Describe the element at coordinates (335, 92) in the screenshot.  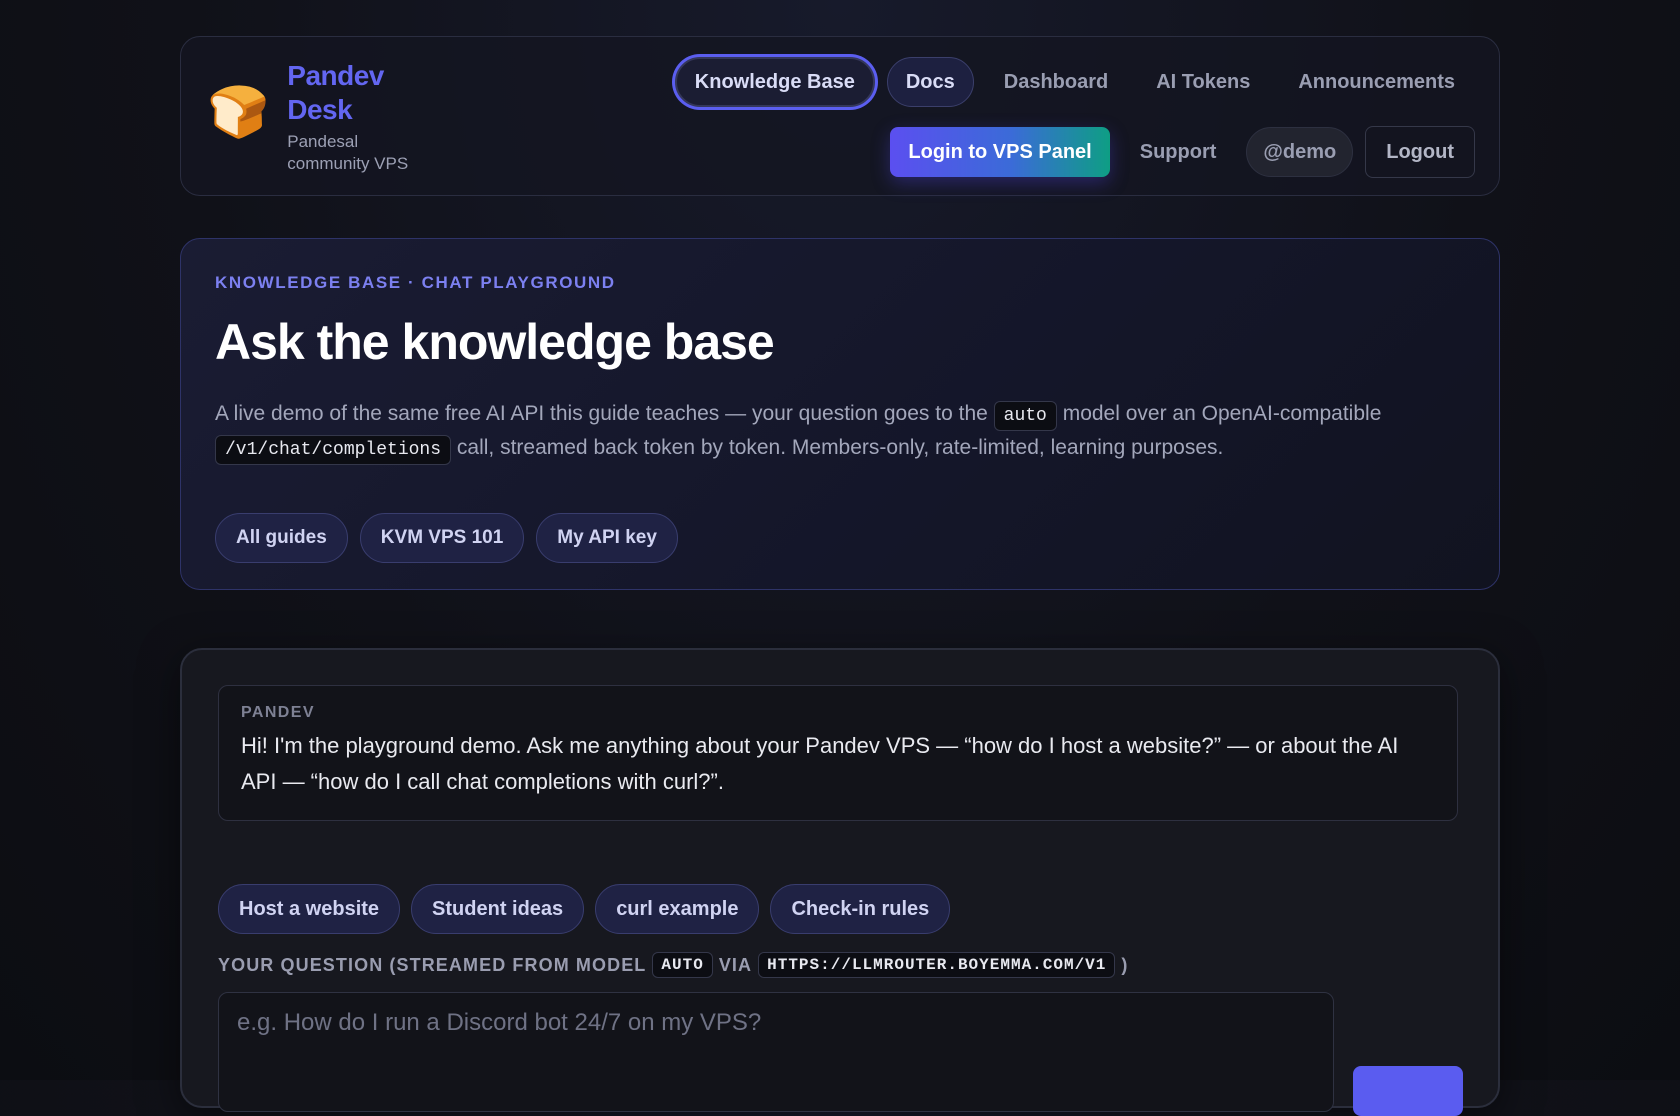
I see `brand-title: Pandev Desk` at that location.